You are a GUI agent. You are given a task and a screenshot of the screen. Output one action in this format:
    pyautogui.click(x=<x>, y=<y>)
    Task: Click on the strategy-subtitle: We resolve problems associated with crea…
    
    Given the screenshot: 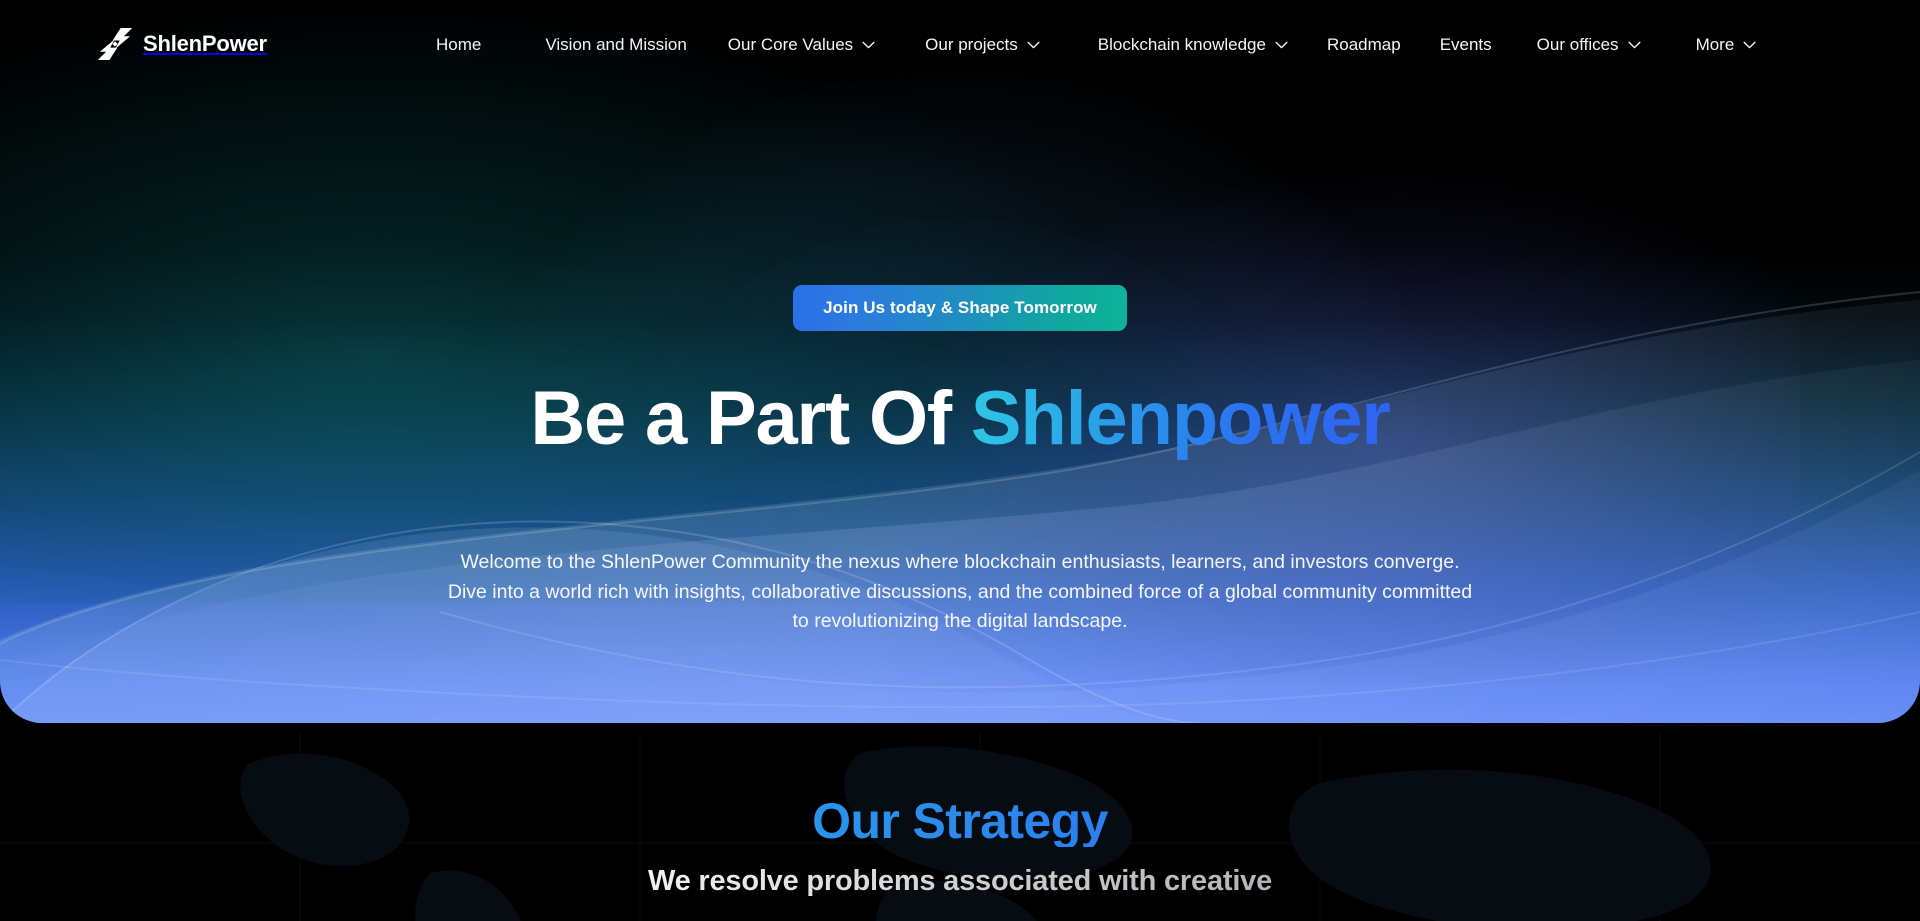 What is the action you would take?
    pyautogui.click(x=960, y=881)
    